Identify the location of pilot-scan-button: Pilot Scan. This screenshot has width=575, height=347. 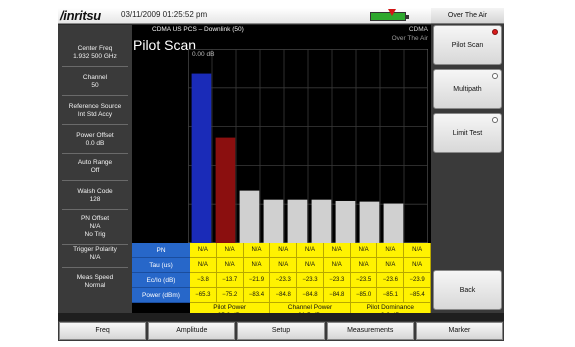
(467, 45).